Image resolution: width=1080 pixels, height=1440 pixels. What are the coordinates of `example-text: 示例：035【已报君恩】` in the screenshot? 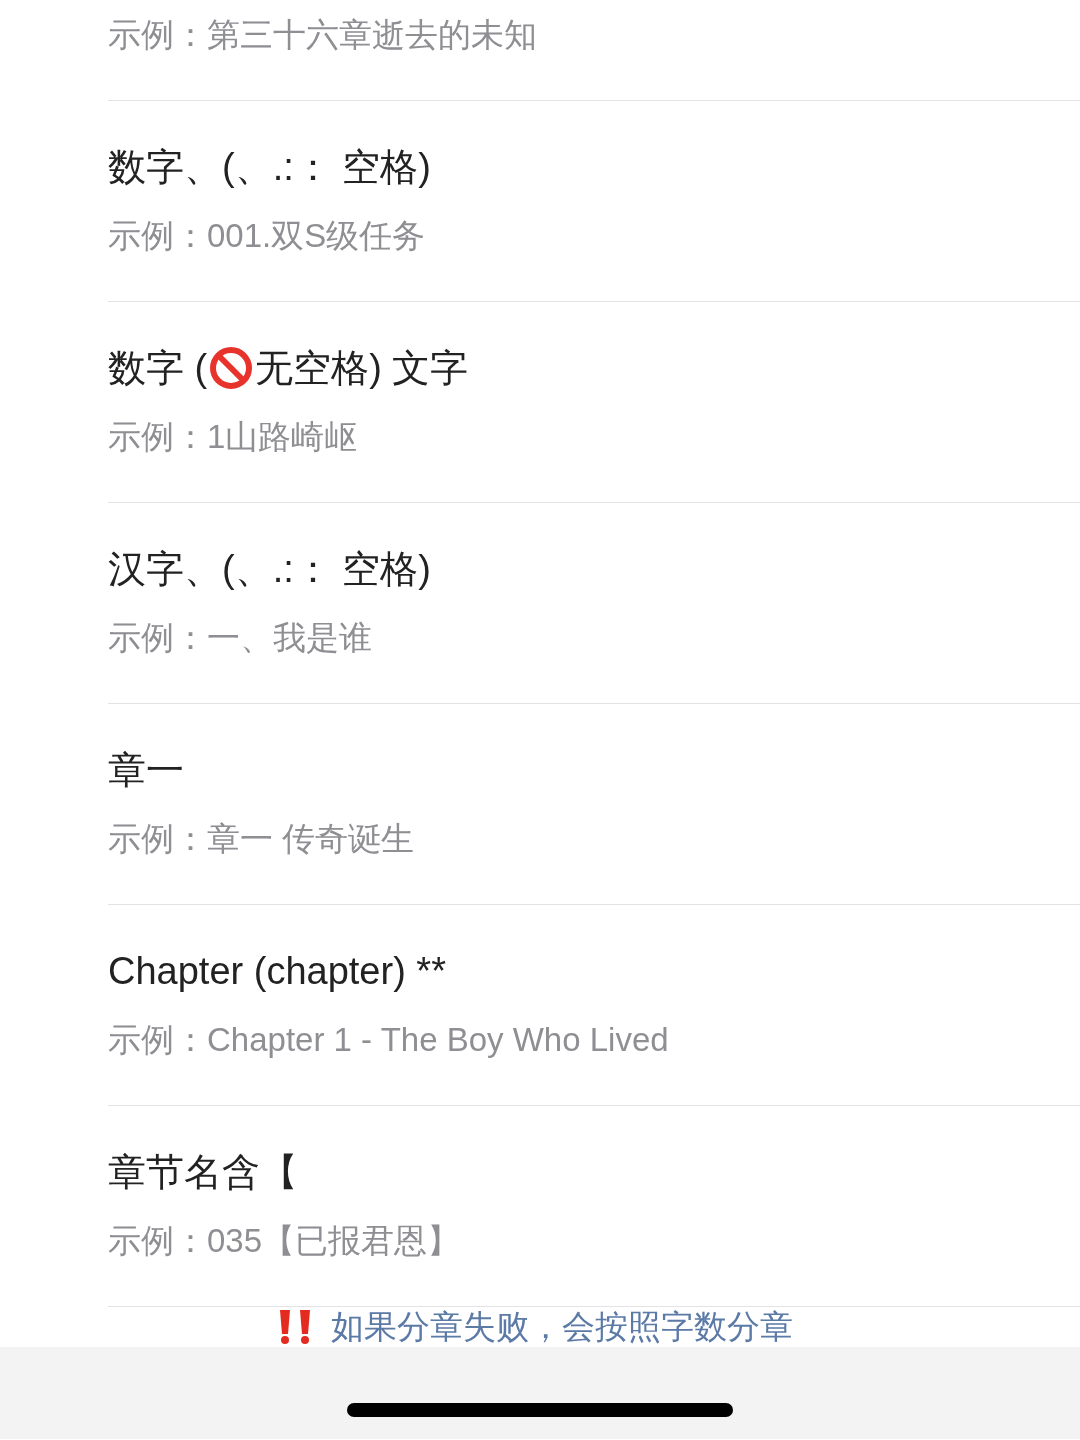 It's located at (284, 1240).